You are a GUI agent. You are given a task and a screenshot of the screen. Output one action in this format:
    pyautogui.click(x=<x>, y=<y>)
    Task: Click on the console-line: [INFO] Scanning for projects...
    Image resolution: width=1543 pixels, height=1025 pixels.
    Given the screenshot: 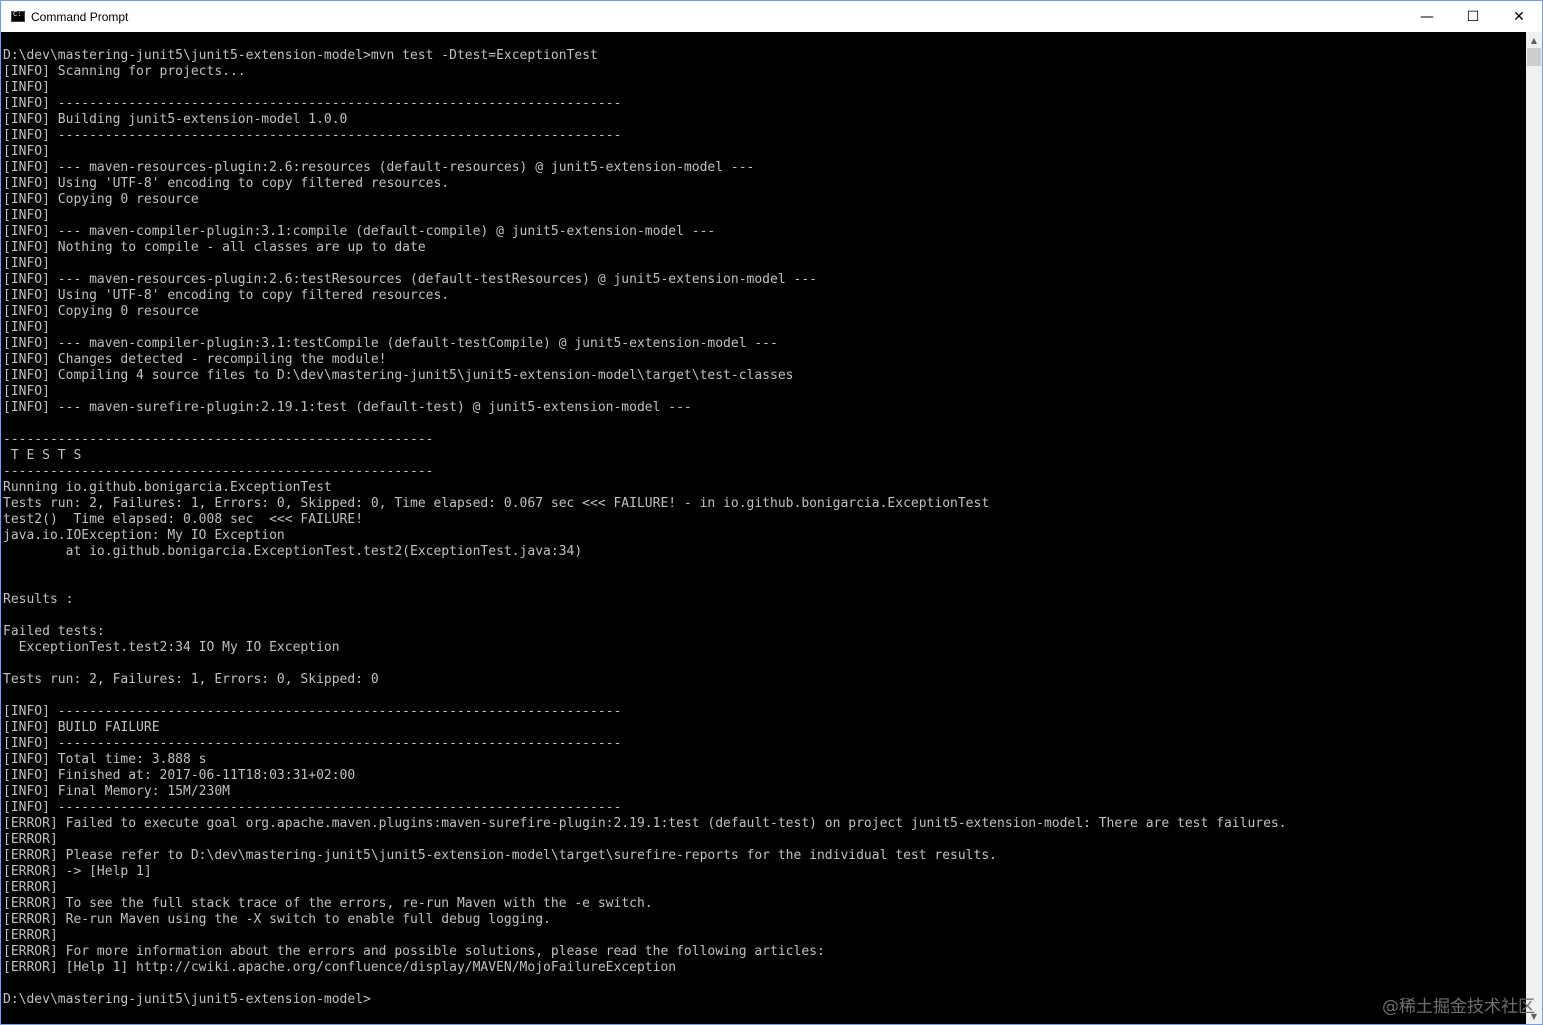 What is the action you would take?
    pyautogui.click(x=124, y=71)
    